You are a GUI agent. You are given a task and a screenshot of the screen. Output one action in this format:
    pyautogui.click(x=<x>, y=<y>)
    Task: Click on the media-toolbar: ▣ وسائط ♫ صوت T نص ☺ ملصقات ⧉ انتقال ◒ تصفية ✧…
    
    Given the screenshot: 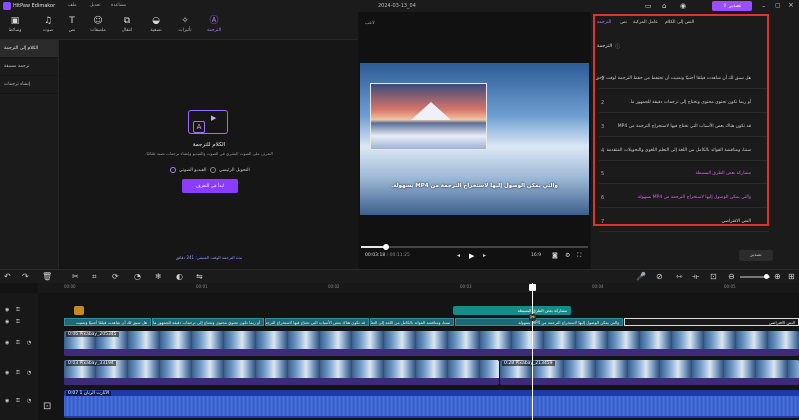 What is the action you would take?
    pyautogui.click(x=179, y=26)
    